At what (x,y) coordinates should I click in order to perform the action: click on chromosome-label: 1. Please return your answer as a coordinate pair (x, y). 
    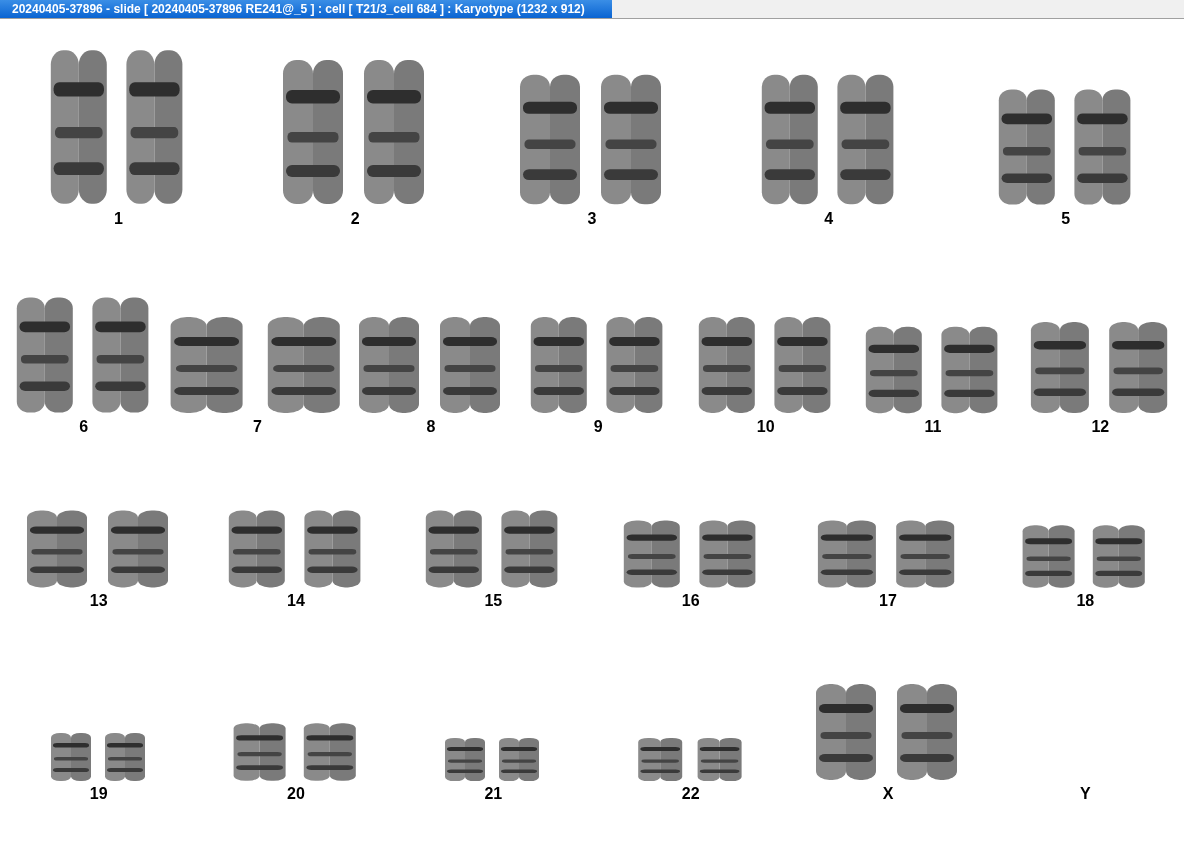
    Looking at the image, I should click on (118, 219).